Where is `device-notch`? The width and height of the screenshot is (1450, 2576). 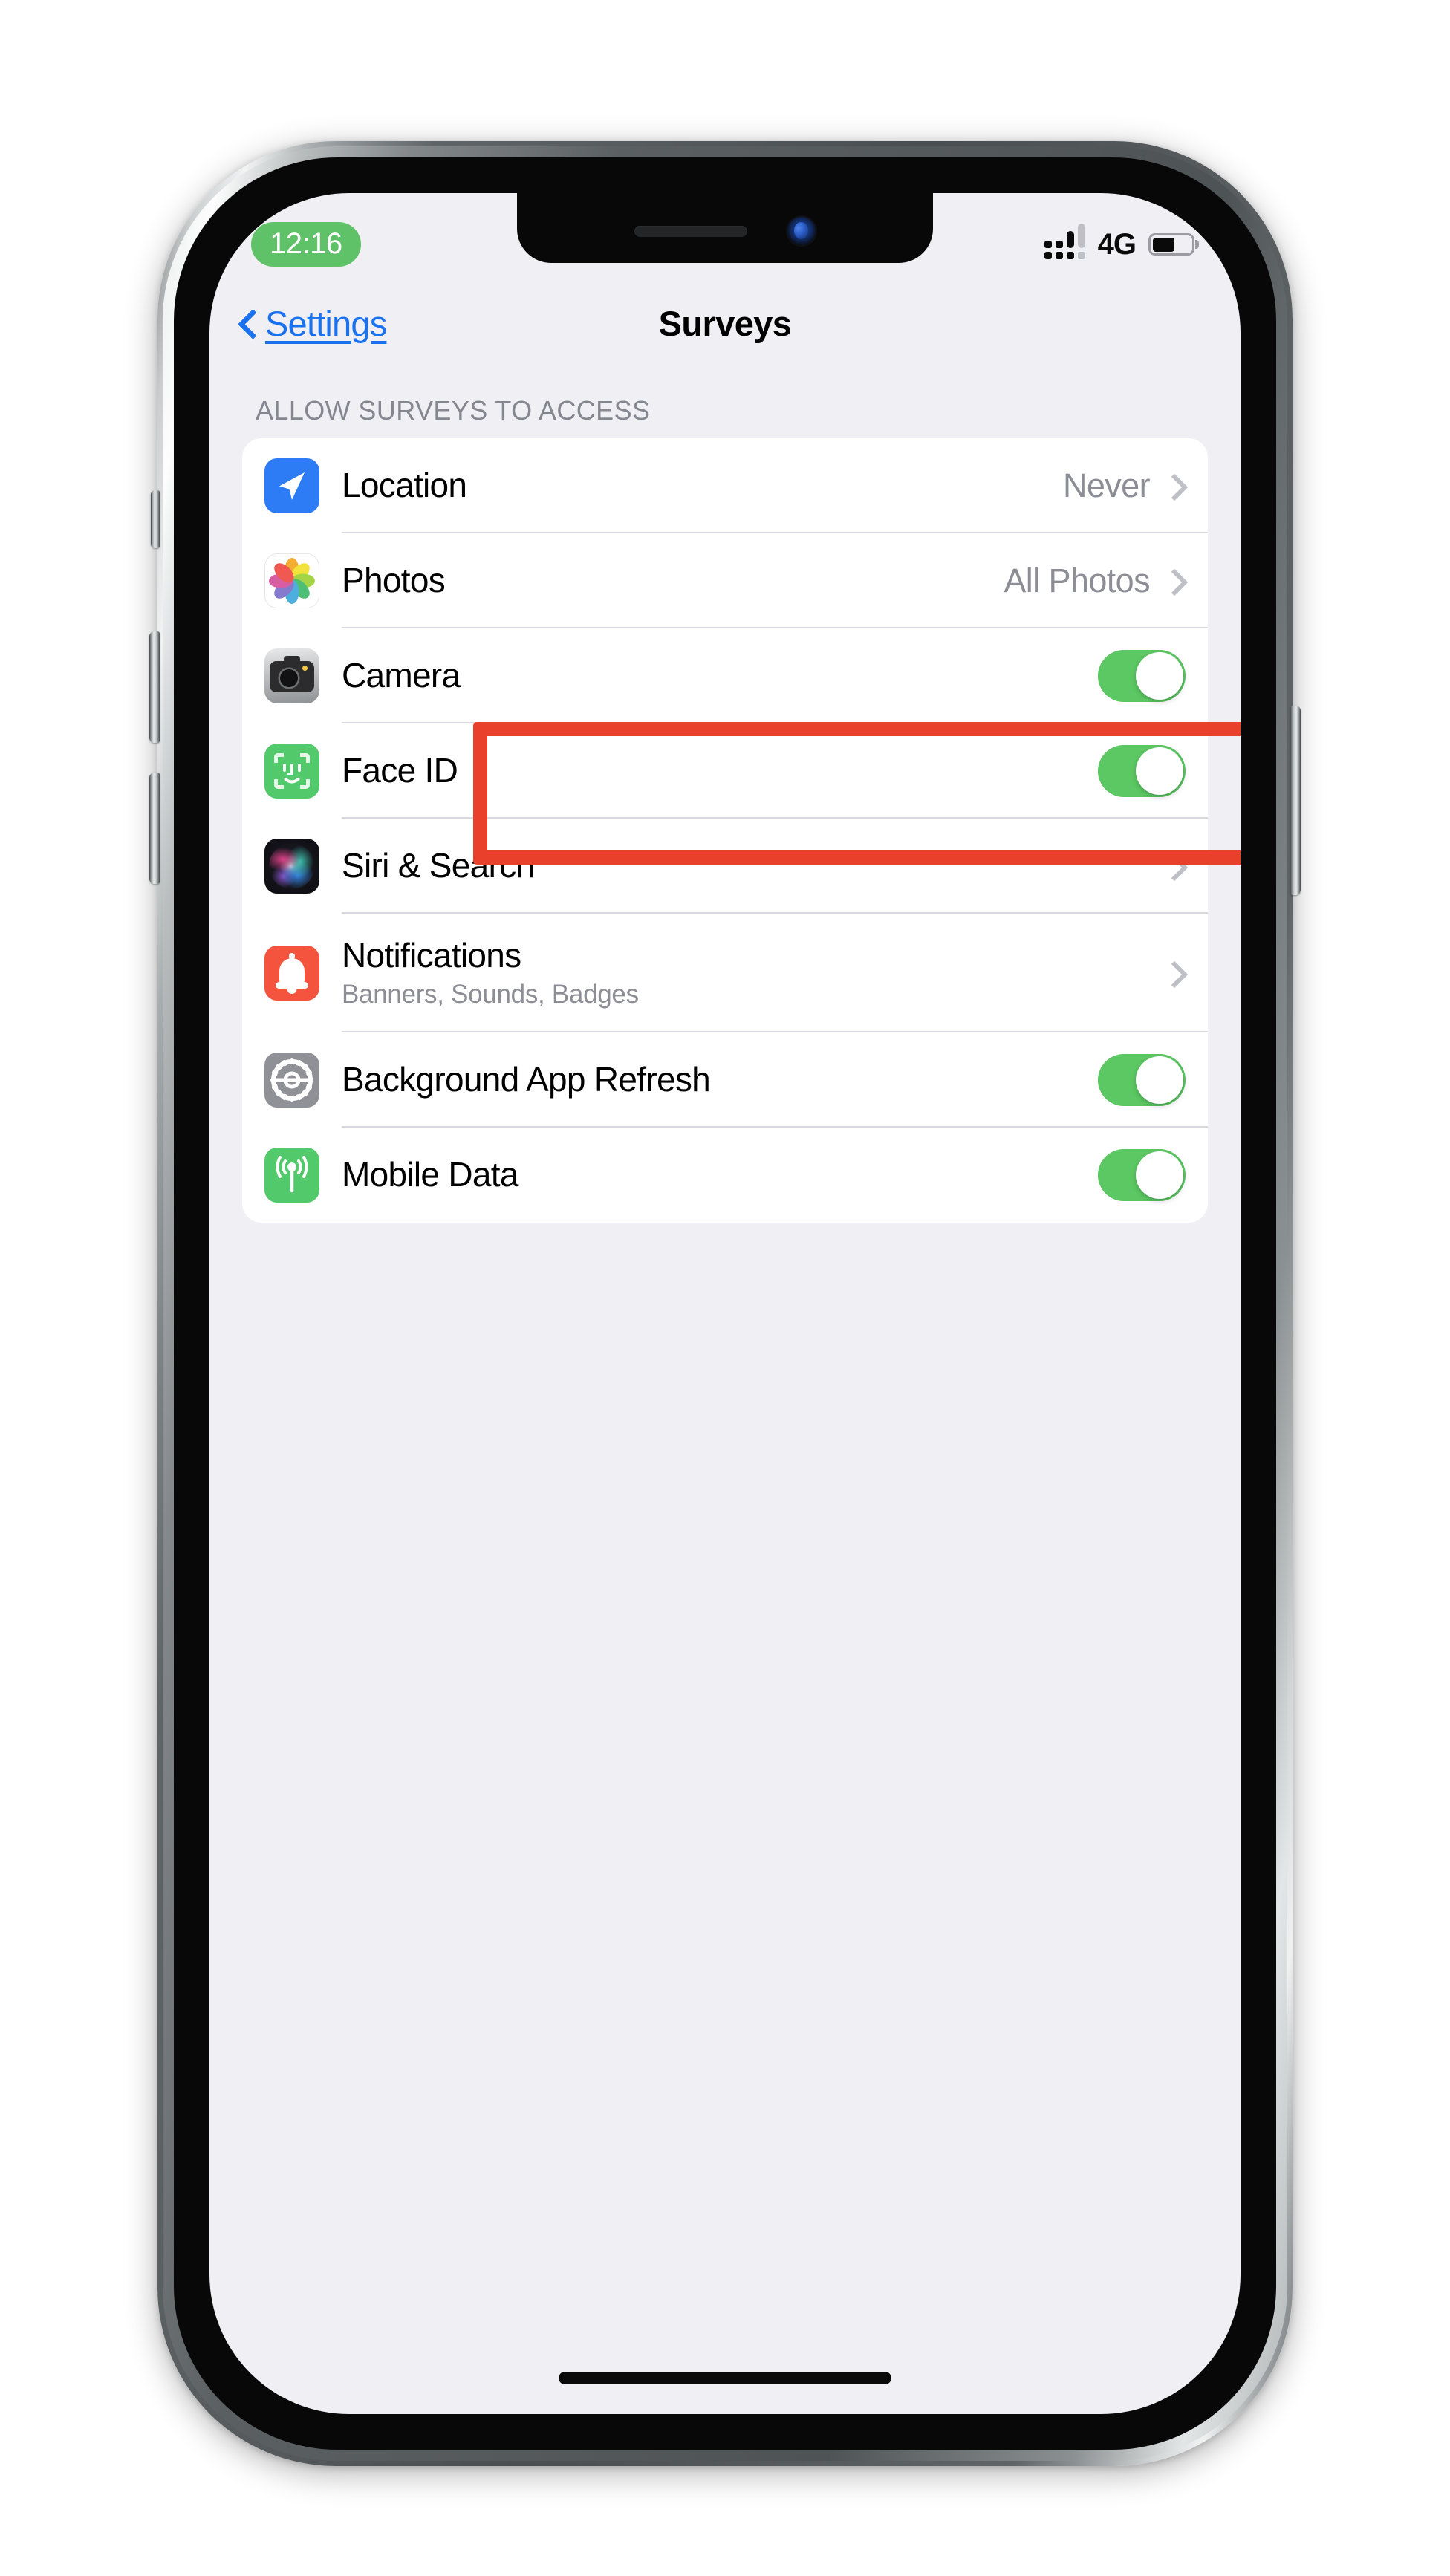
device-notch is located at coordinates (725, 228).